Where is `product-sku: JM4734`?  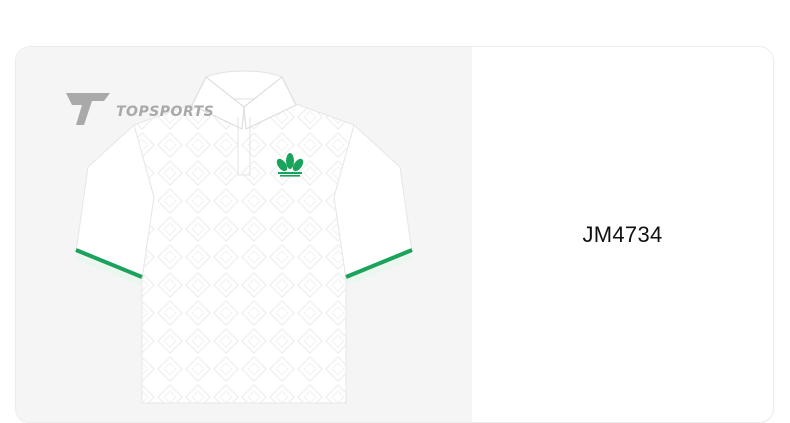 product-sku: JM4734 is located at coordinates (622, 234).